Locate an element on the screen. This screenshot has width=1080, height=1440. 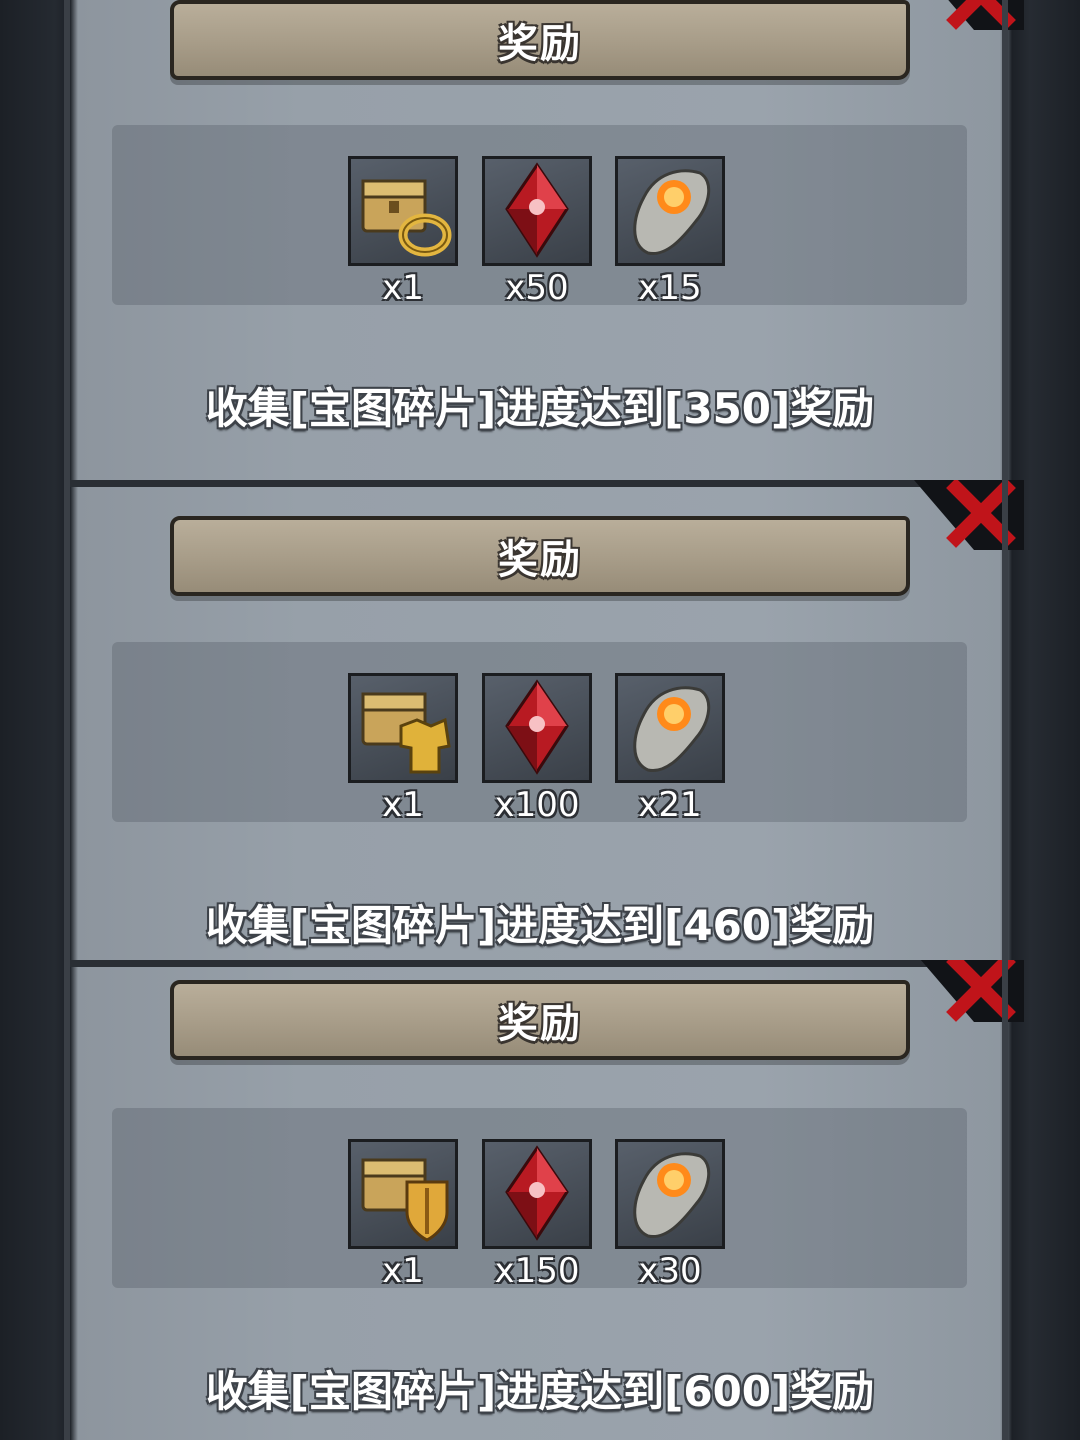
item-qty: x30 is located at coordinates (670, 1271).